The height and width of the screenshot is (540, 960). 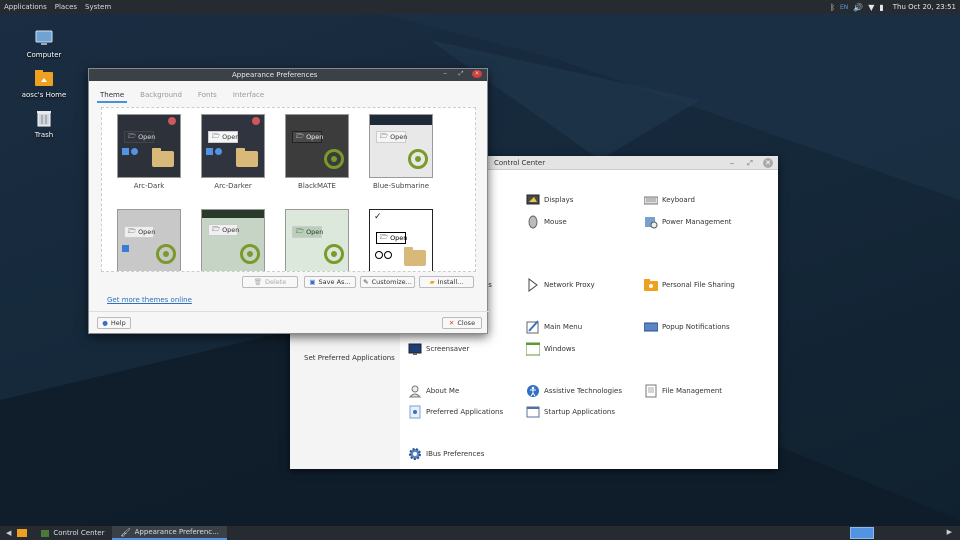 What do you see at coordinates (207, 96) in the screenshot?
I see `tab-fonts: Fonts` at bounding box center [207, 96].